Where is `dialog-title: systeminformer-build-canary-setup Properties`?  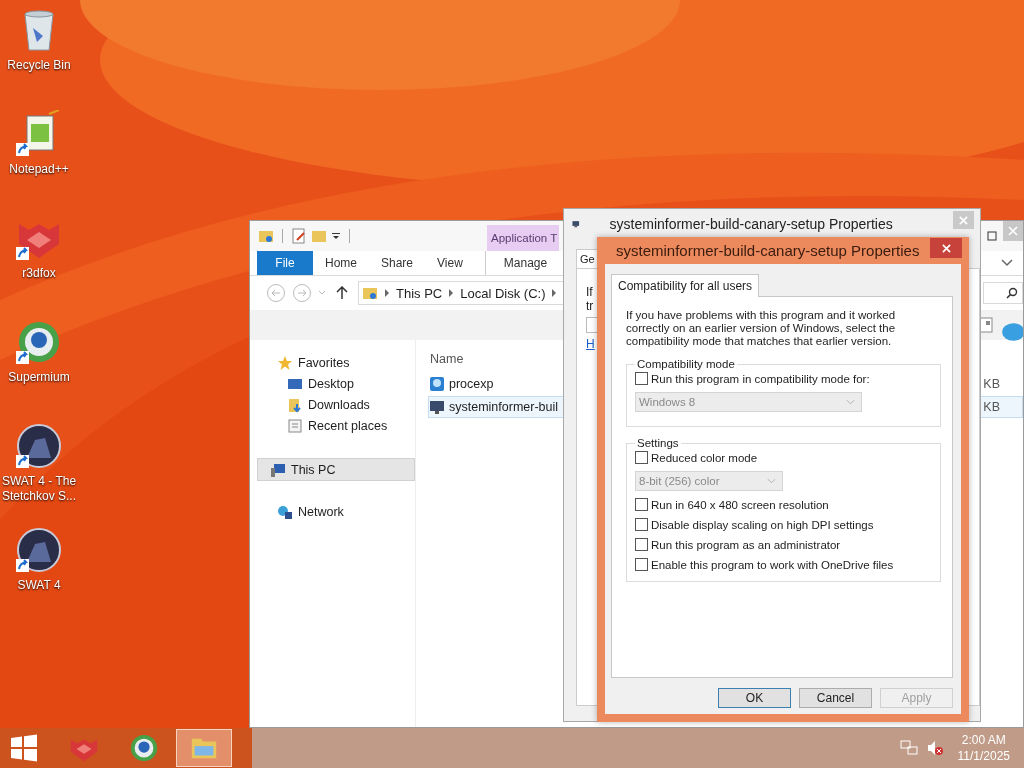
dialog-title: systeminformer-build-canary-setup Properties is located at coordinates (768, 250).